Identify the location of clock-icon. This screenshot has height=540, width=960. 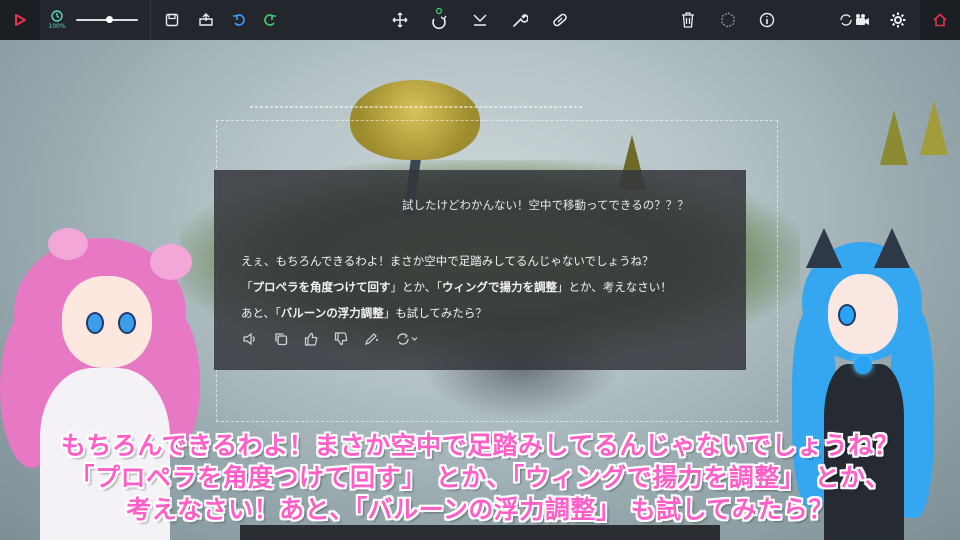
(57, 16).